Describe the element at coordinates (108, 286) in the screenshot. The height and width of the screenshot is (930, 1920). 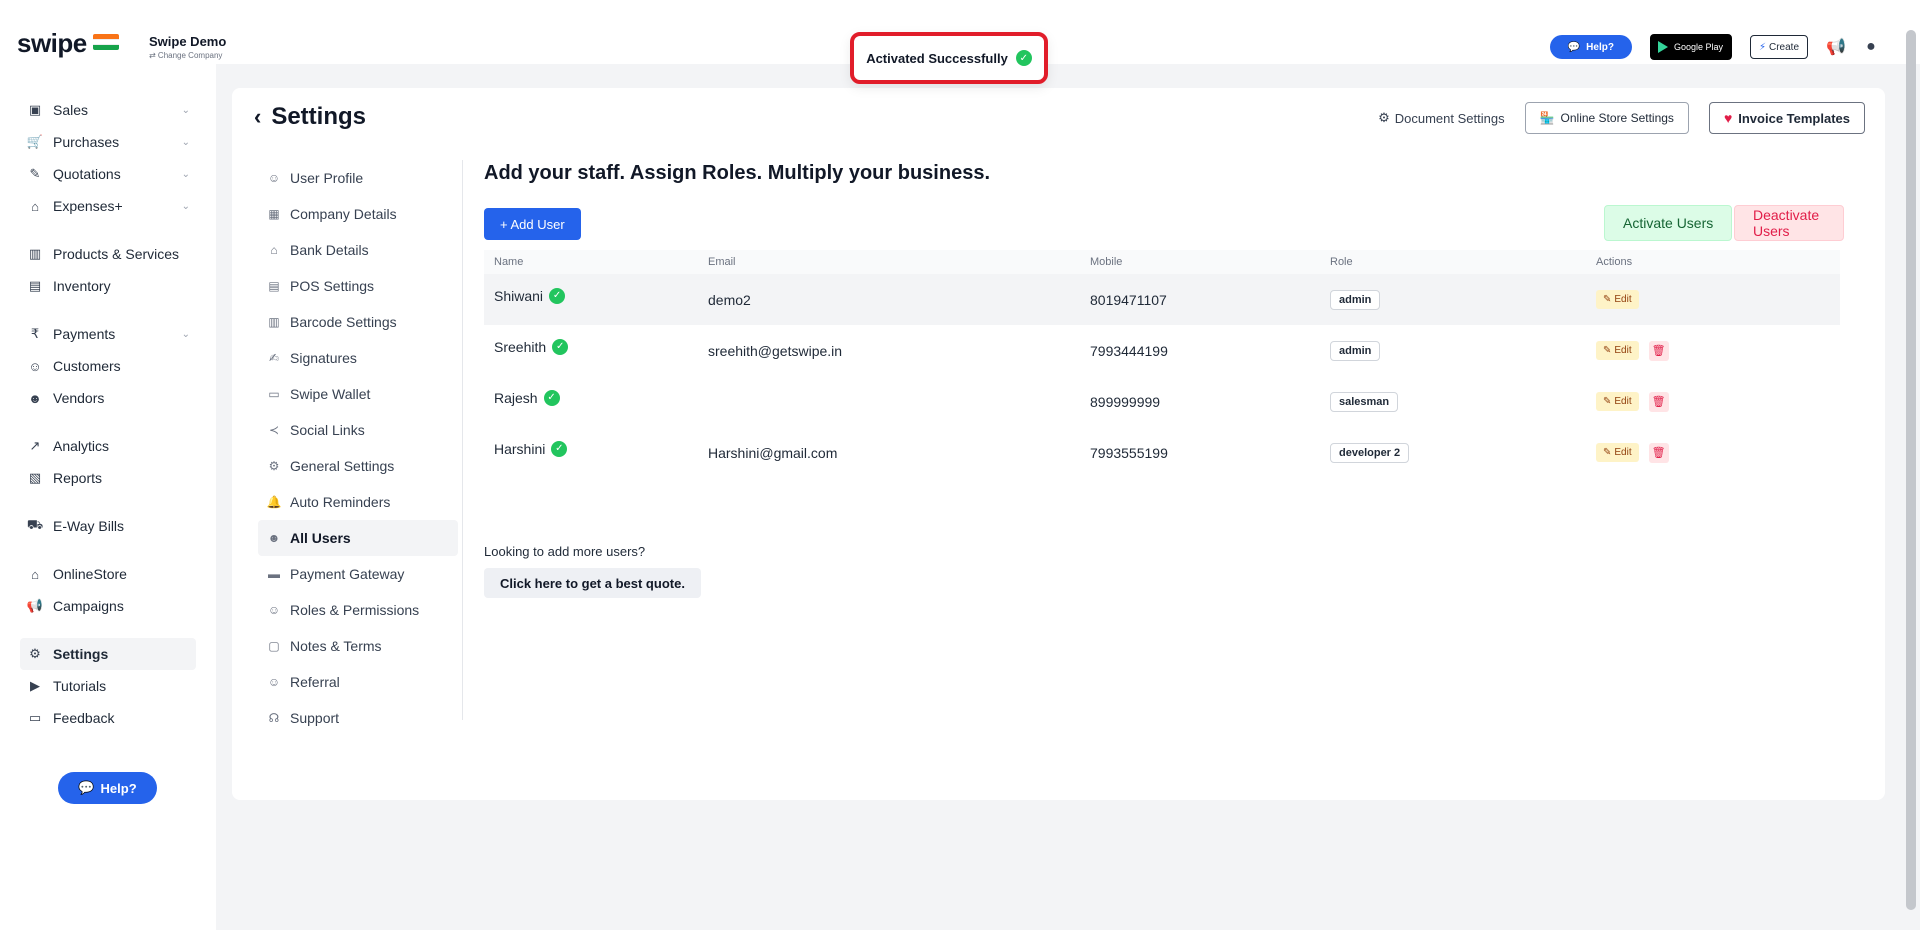
I see `sidebar-item-inventory: ▤ Inventory` at that location.